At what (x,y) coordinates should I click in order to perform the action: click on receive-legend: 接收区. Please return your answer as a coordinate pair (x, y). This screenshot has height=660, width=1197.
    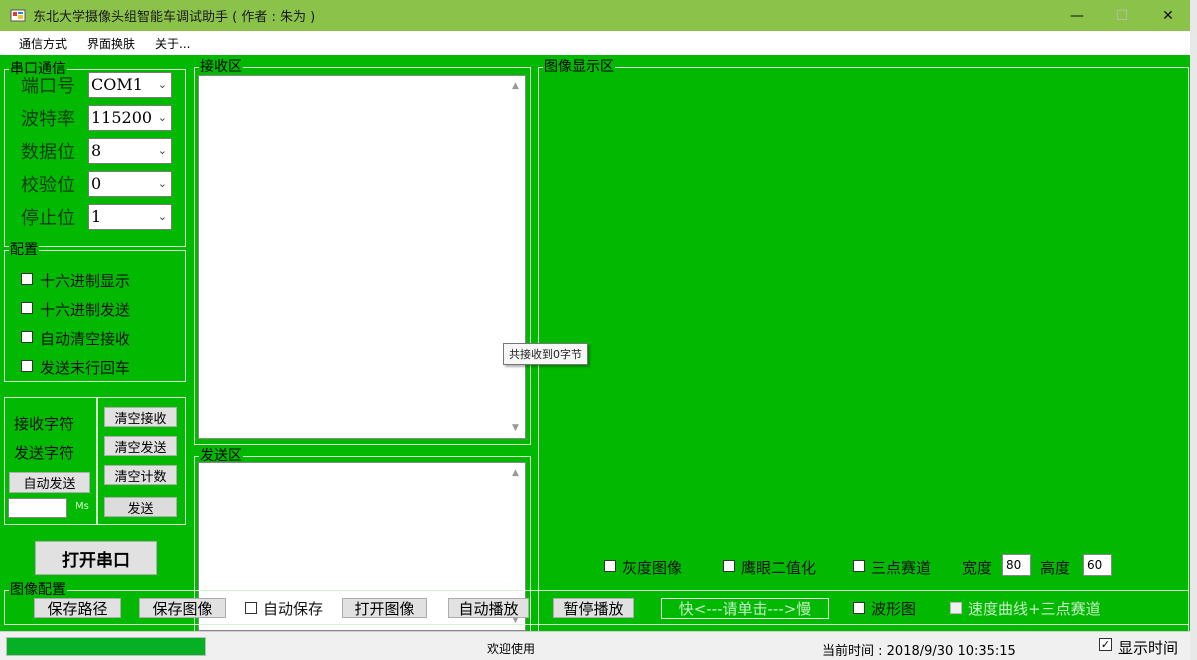
    Looking at the image, I should click on (221, 67).